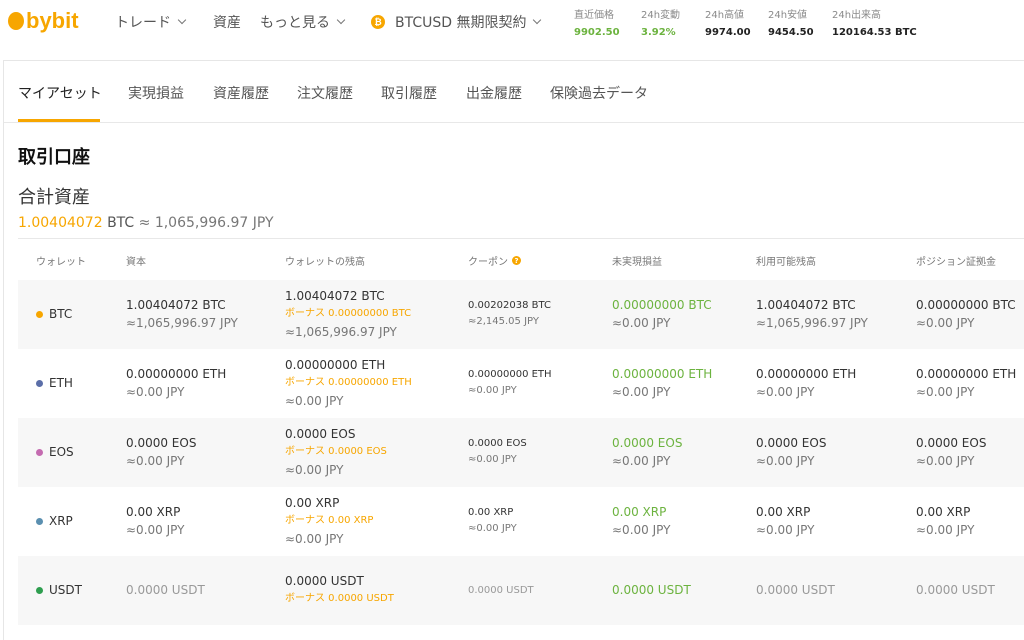 The width and height of the screenshot is (1024, 640). Describe the element at coordinates (60, 93) in the screenshot. I see `tab-my-assets: マイアセット` at that location.